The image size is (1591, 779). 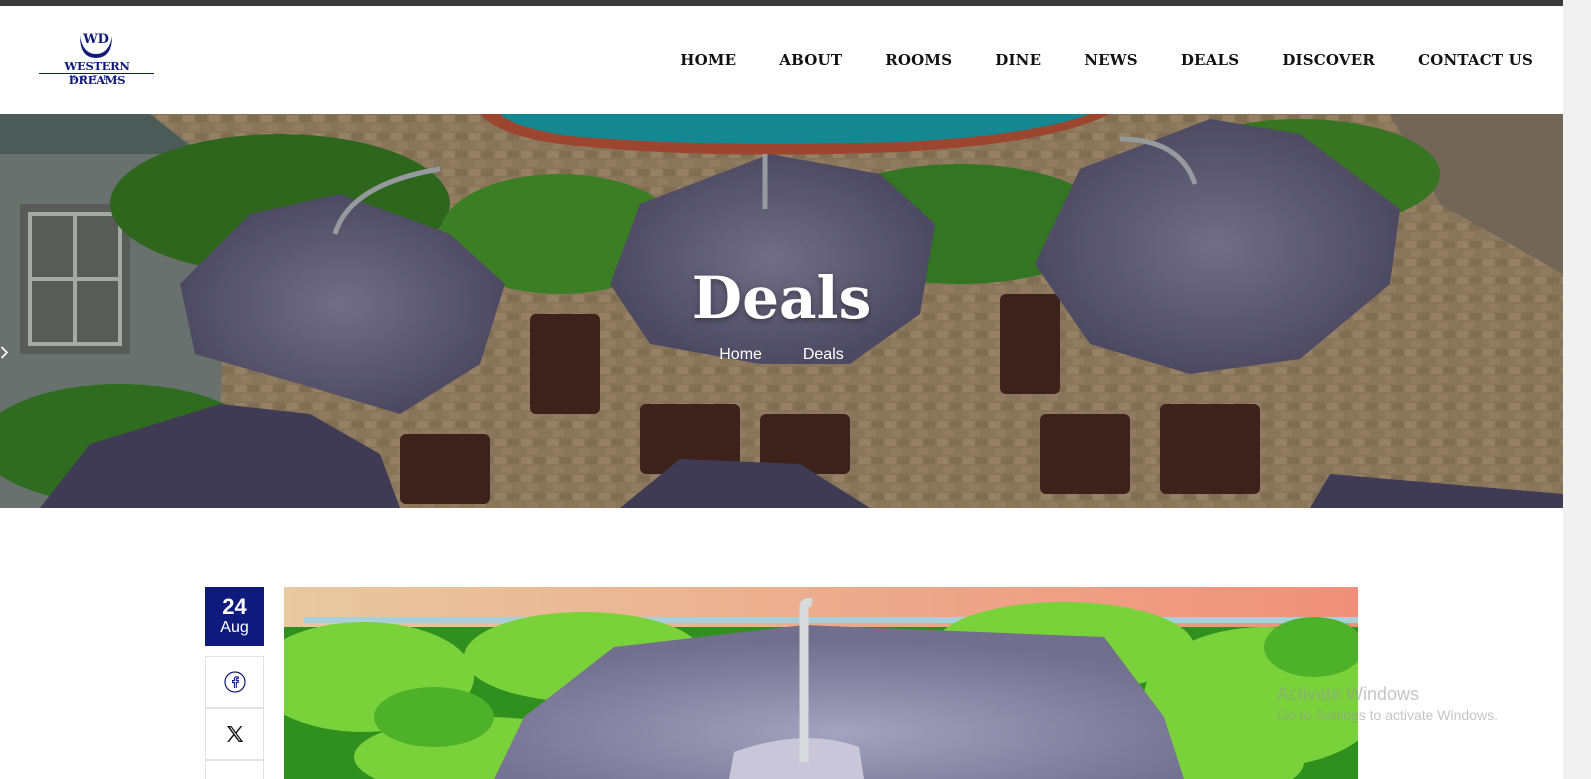 What do you see at coordinates (1348, 694) in the screenshot?
I see `watermark-line-1: Activate Windows` at bounding box center [1348, 694].